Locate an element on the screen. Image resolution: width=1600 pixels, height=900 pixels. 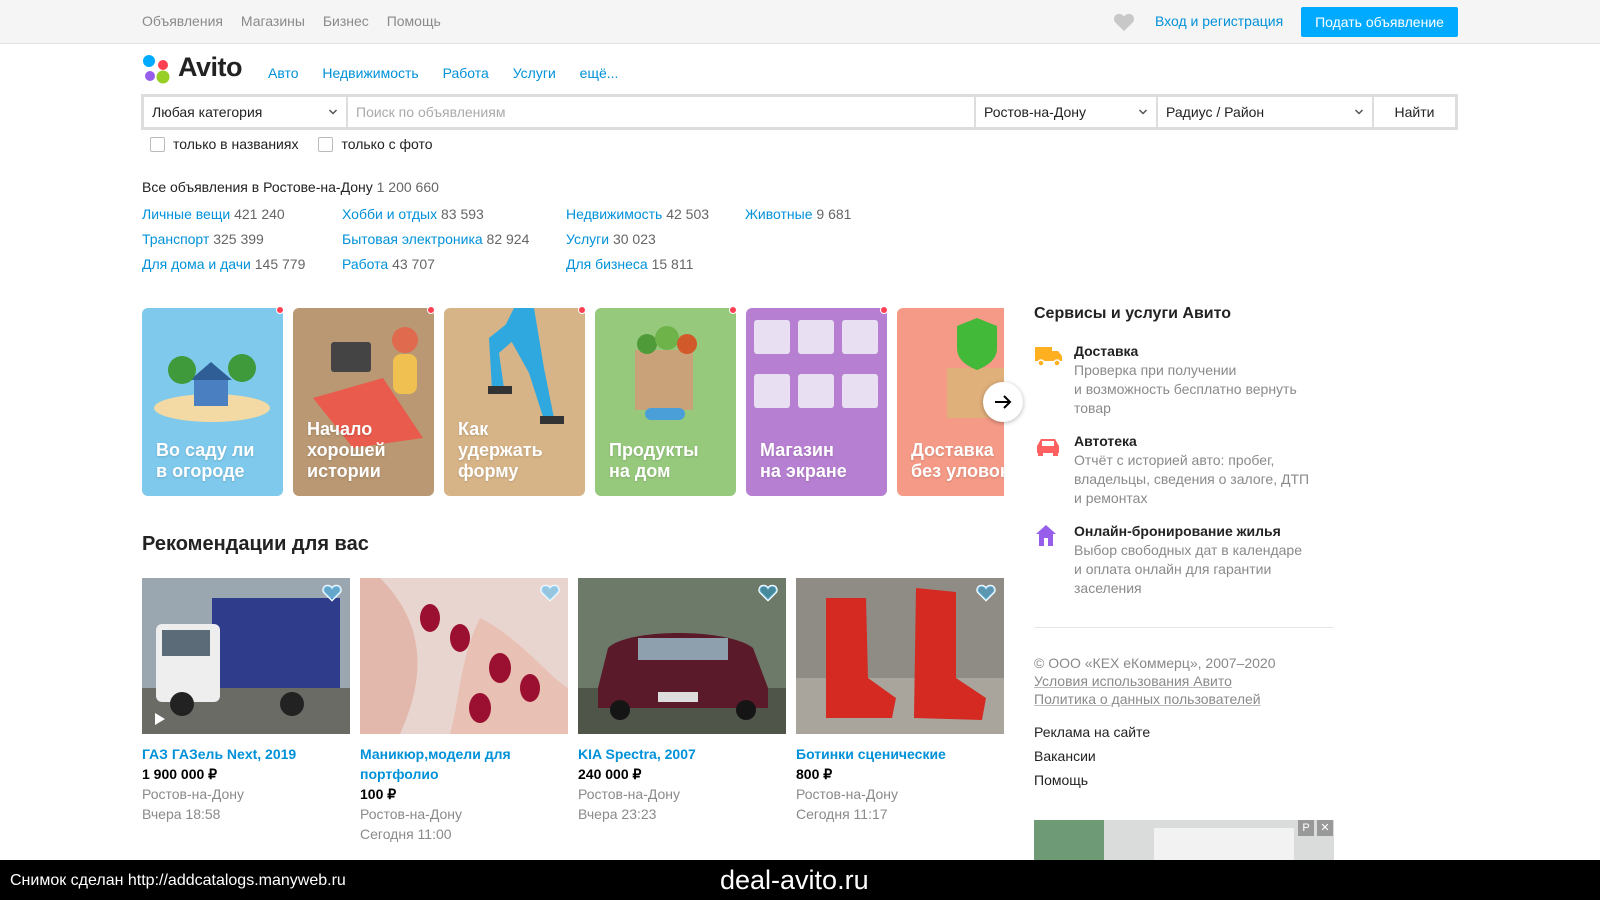
catnav-services: Услуги is located at coordinates (534, 73).